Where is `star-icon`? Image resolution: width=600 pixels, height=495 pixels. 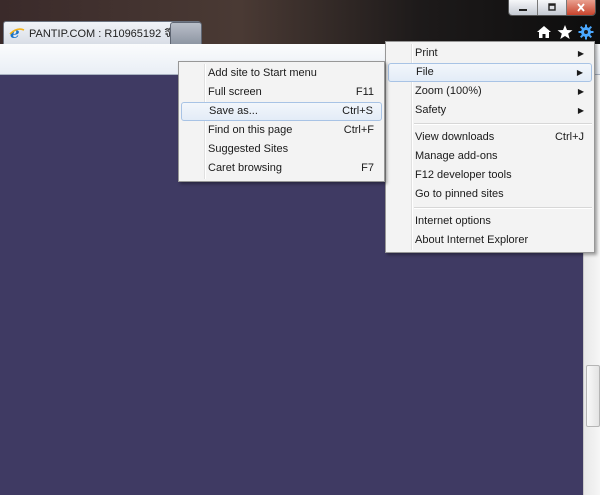 star-icon is located at coordinates (565, 32).